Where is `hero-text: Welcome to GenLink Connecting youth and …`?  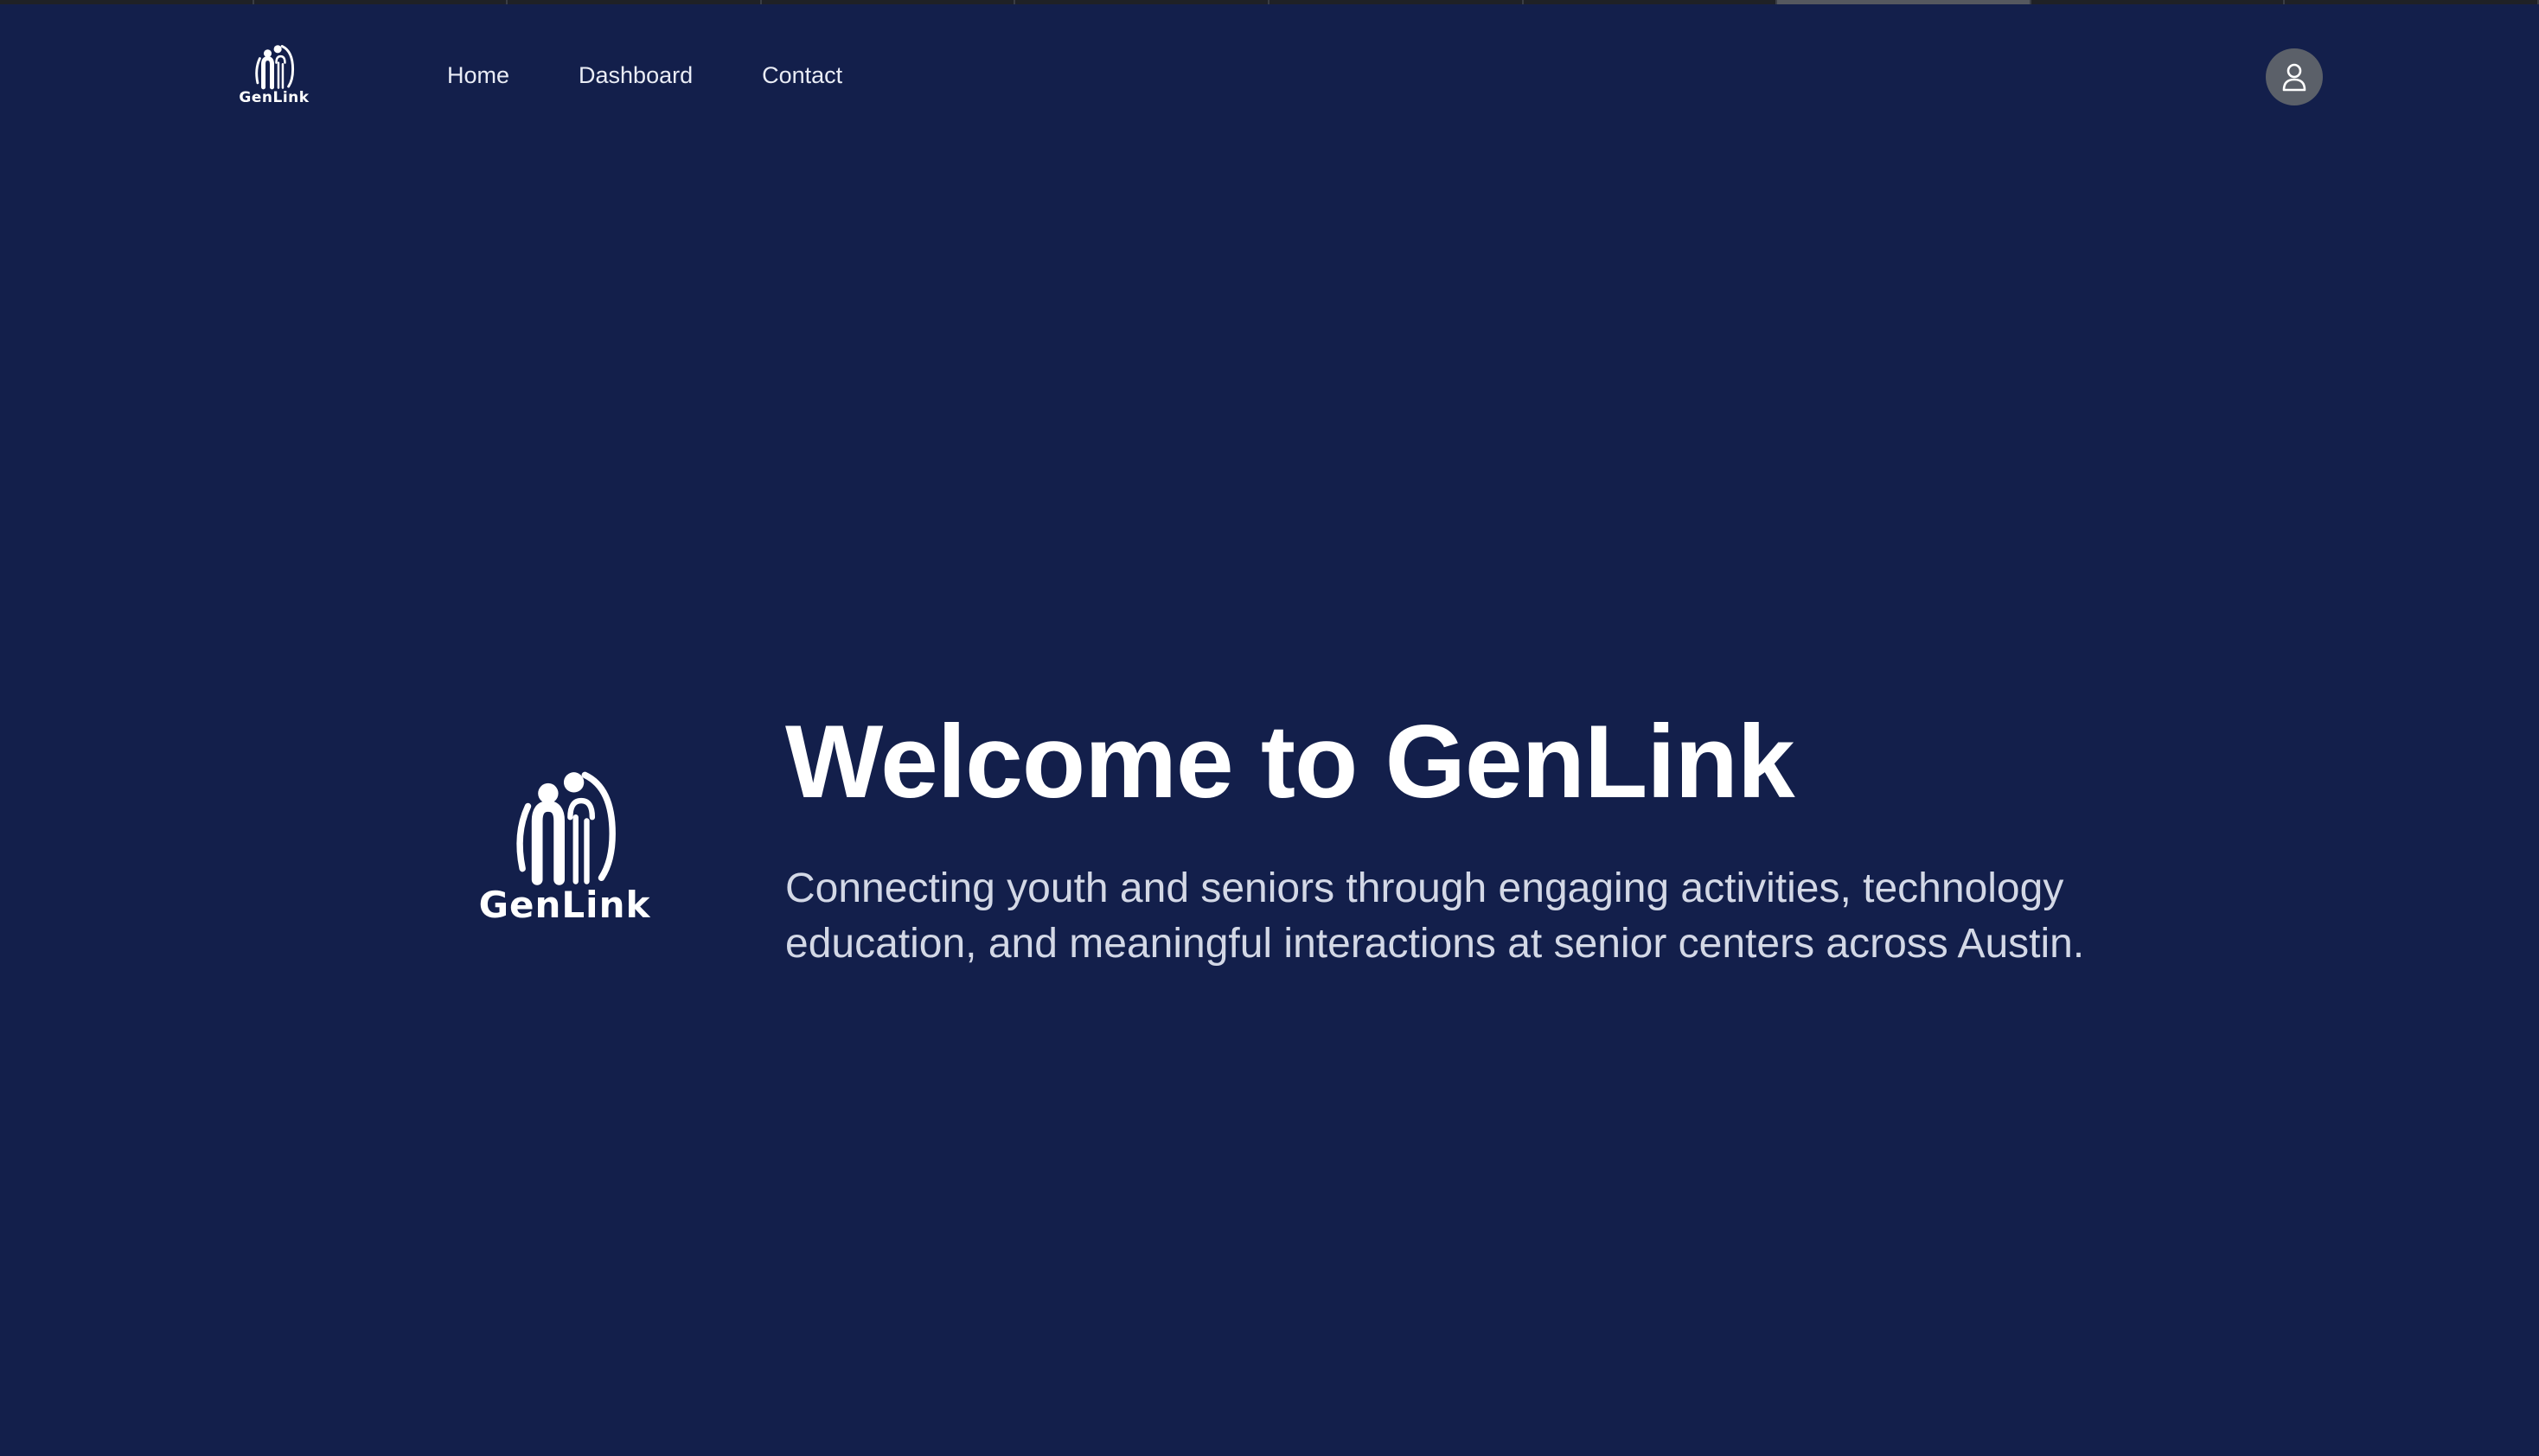 hero-text: Welcome to GenLink Connecting youth and … is located at coordinates (1459, 834).